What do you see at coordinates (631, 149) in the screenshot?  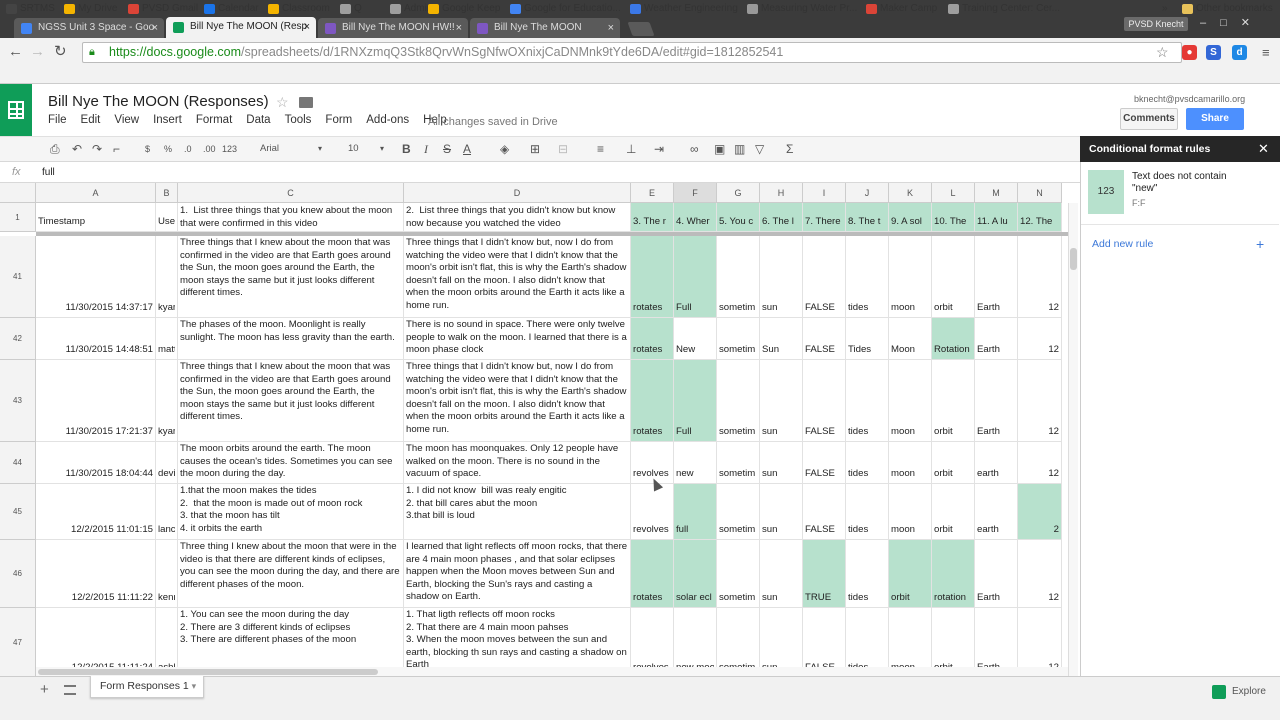 I see `vertical-align-icon: ⊥` at bounding box center [631, 149].